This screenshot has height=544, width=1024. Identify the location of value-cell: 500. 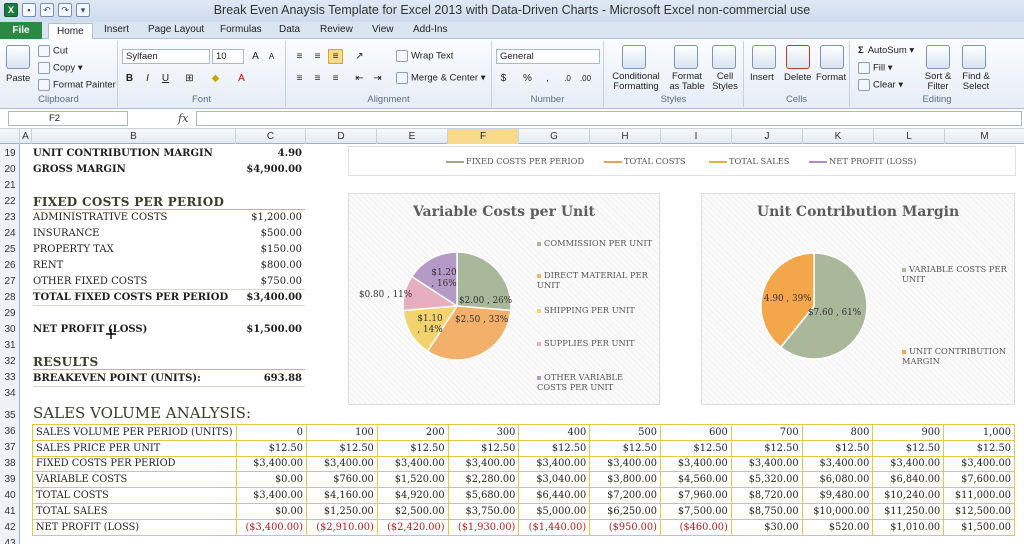
(625, 432).